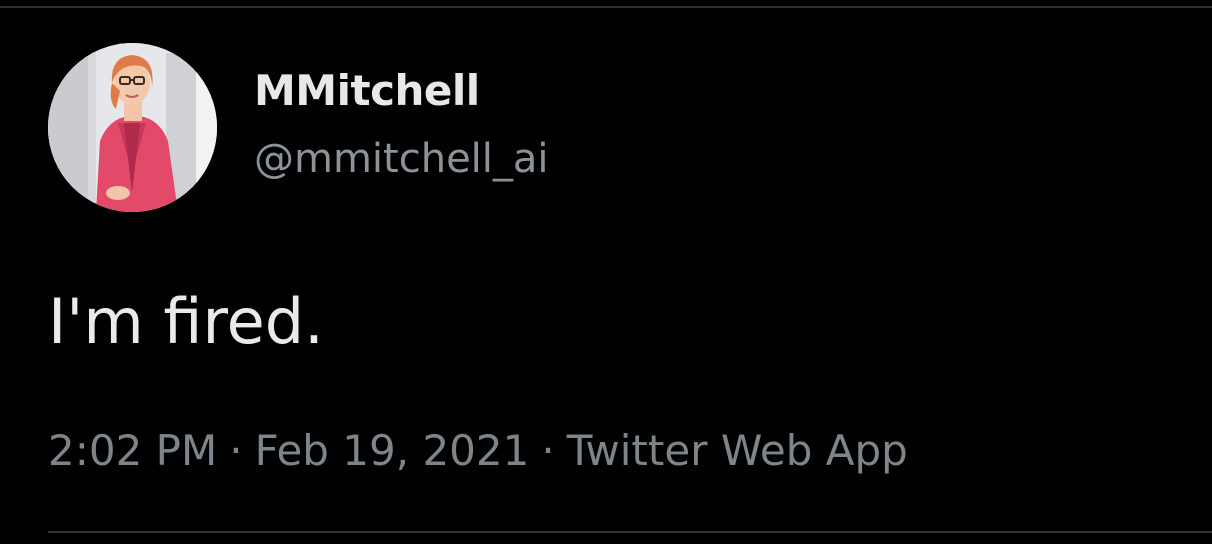 The height and width of the screenshot is (544, 1212). I want to click on tweet-source: Twitter Web App, so click(737, 450).